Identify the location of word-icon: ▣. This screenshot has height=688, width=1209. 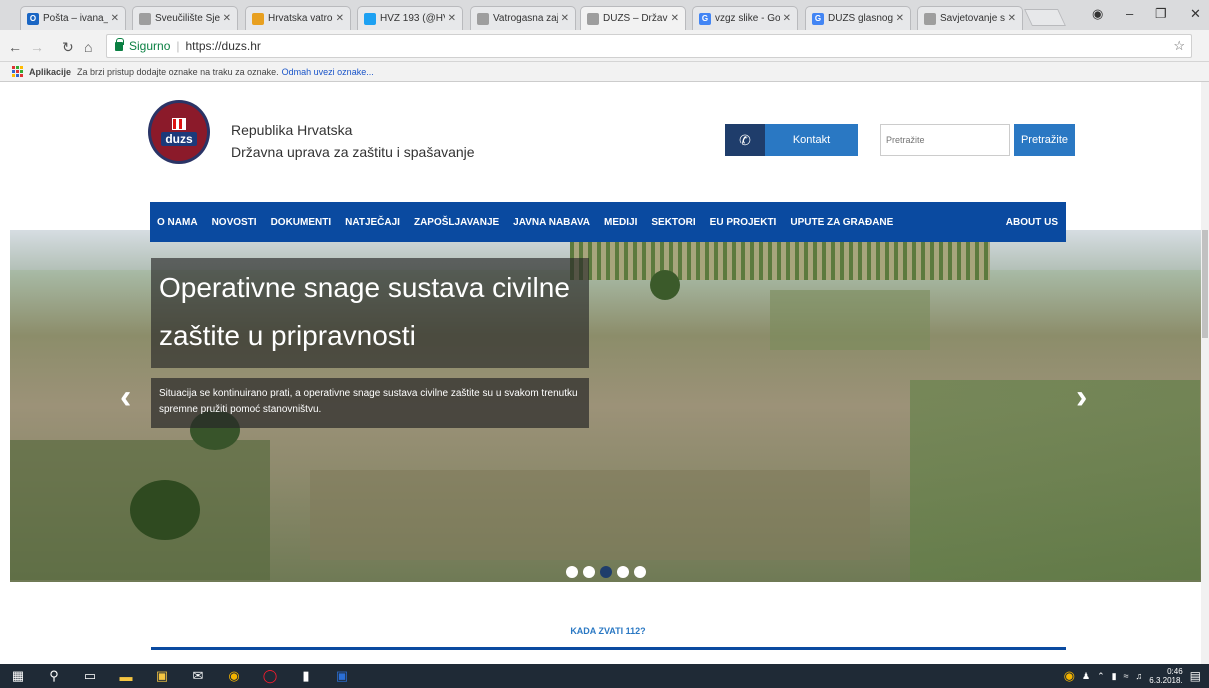
(342, 676).